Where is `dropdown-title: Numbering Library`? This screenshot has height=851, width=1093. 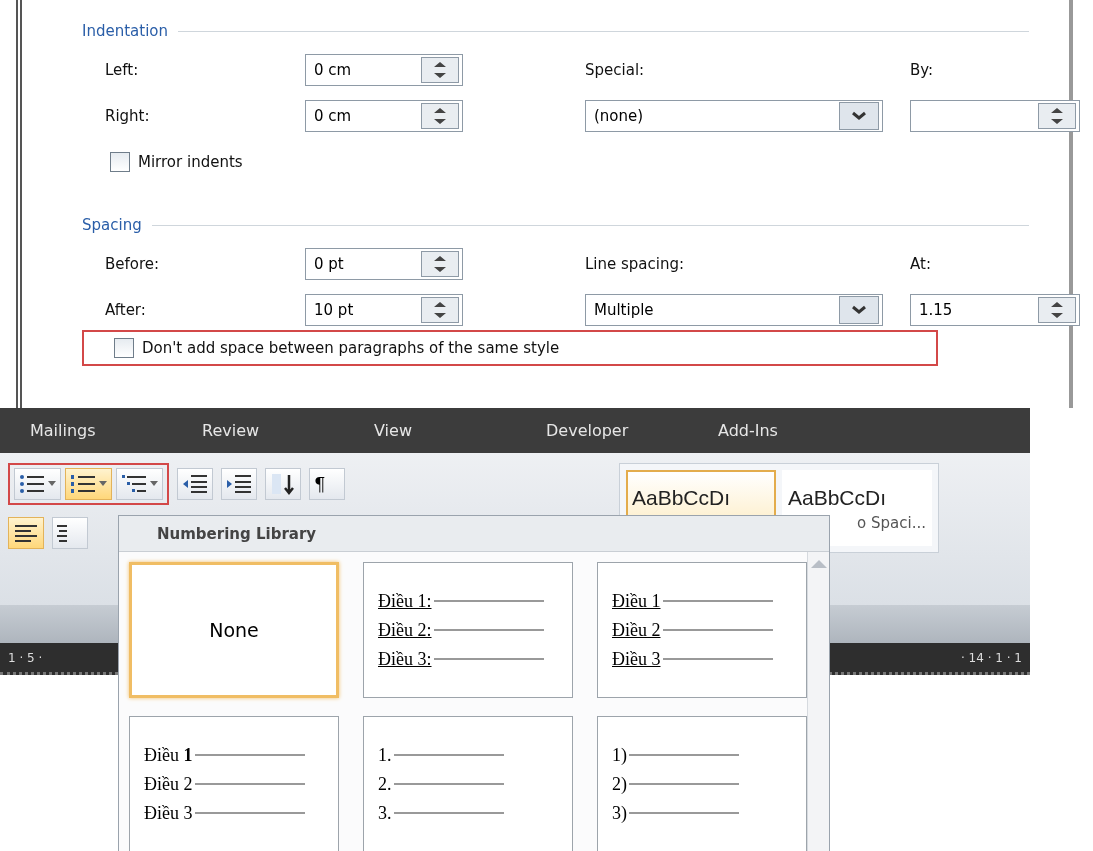 dropdown-title: Numbering Library is located at coordinates (237, 533).